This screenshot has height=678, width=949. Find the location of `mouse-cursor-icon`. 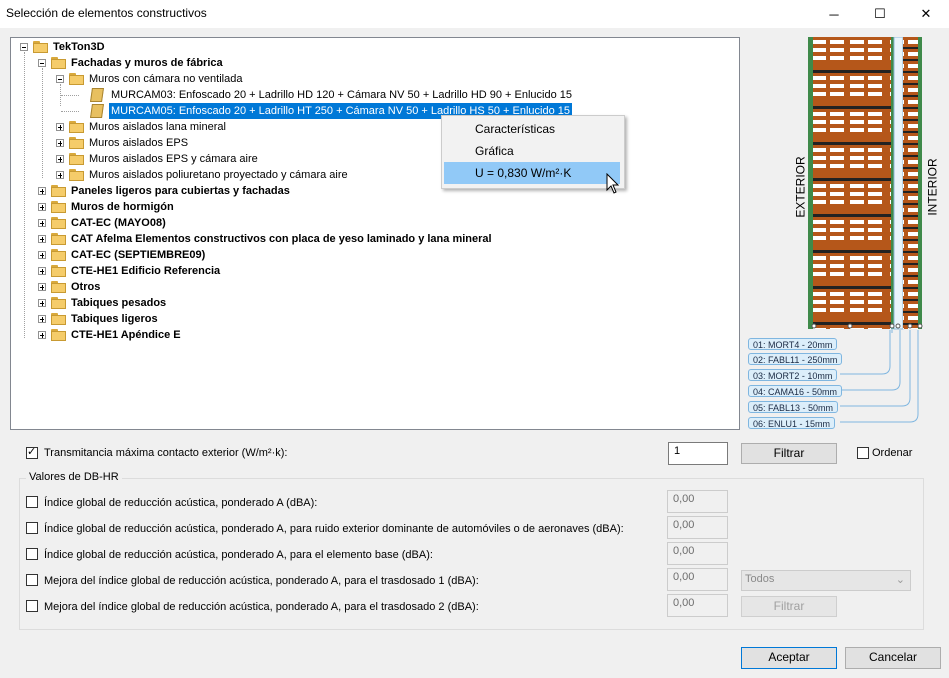

mouse-cursor-icon is located at coordinates (613, 183).